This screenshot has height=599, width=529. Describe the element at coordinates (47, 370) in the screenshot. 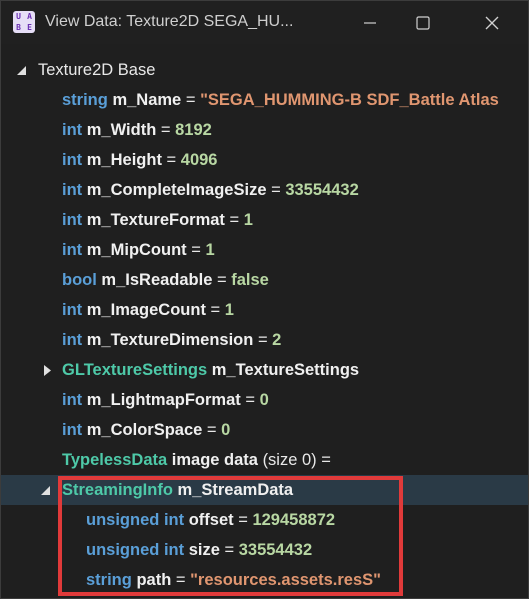

I see `collapsed-arrow-icon` at that location.